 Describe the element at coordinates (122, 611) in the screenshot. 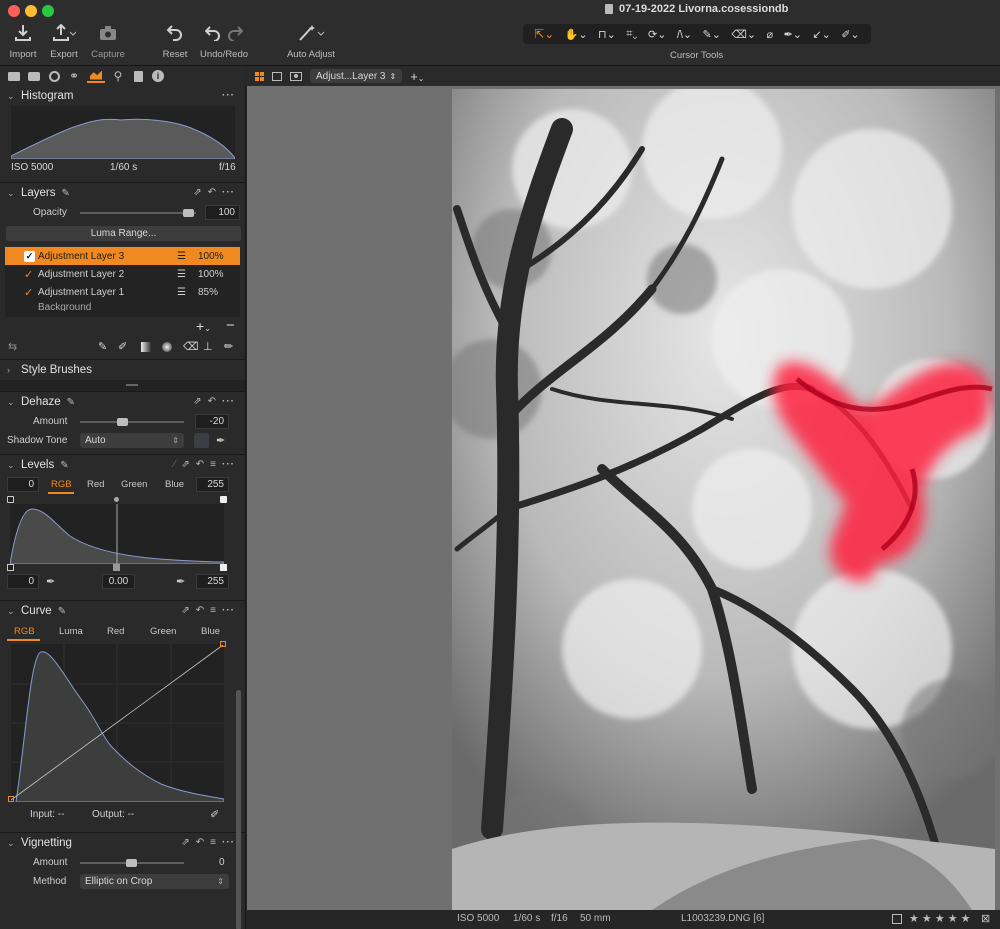

I see `curve-header: ⌄ Curve ✎ ⇗ ↶ ≡ ···` at that location.